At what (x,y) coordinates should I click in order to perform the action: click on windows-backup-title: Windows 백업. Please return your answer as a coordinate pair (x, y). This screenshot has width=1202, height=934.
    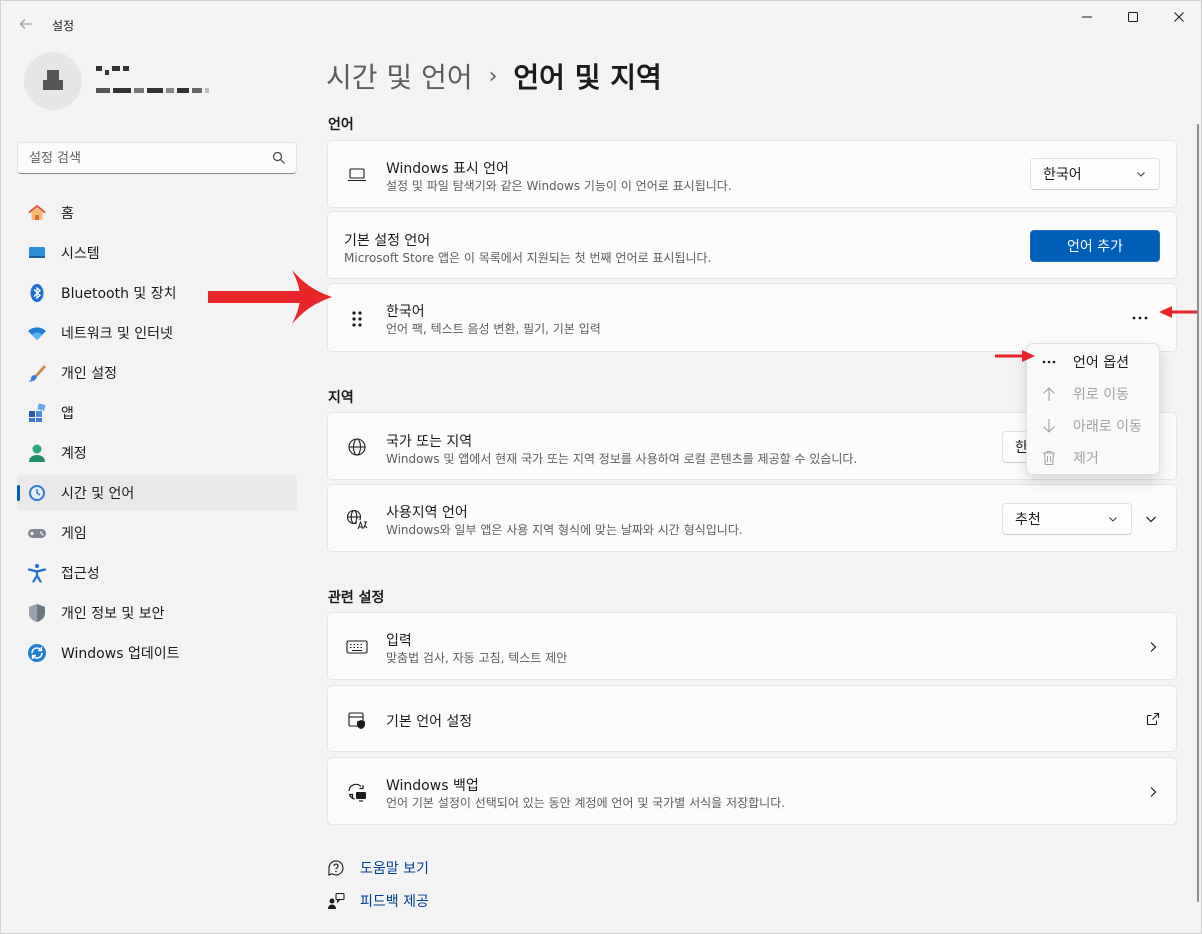
    Looking at the image, I should click on (432, 786).